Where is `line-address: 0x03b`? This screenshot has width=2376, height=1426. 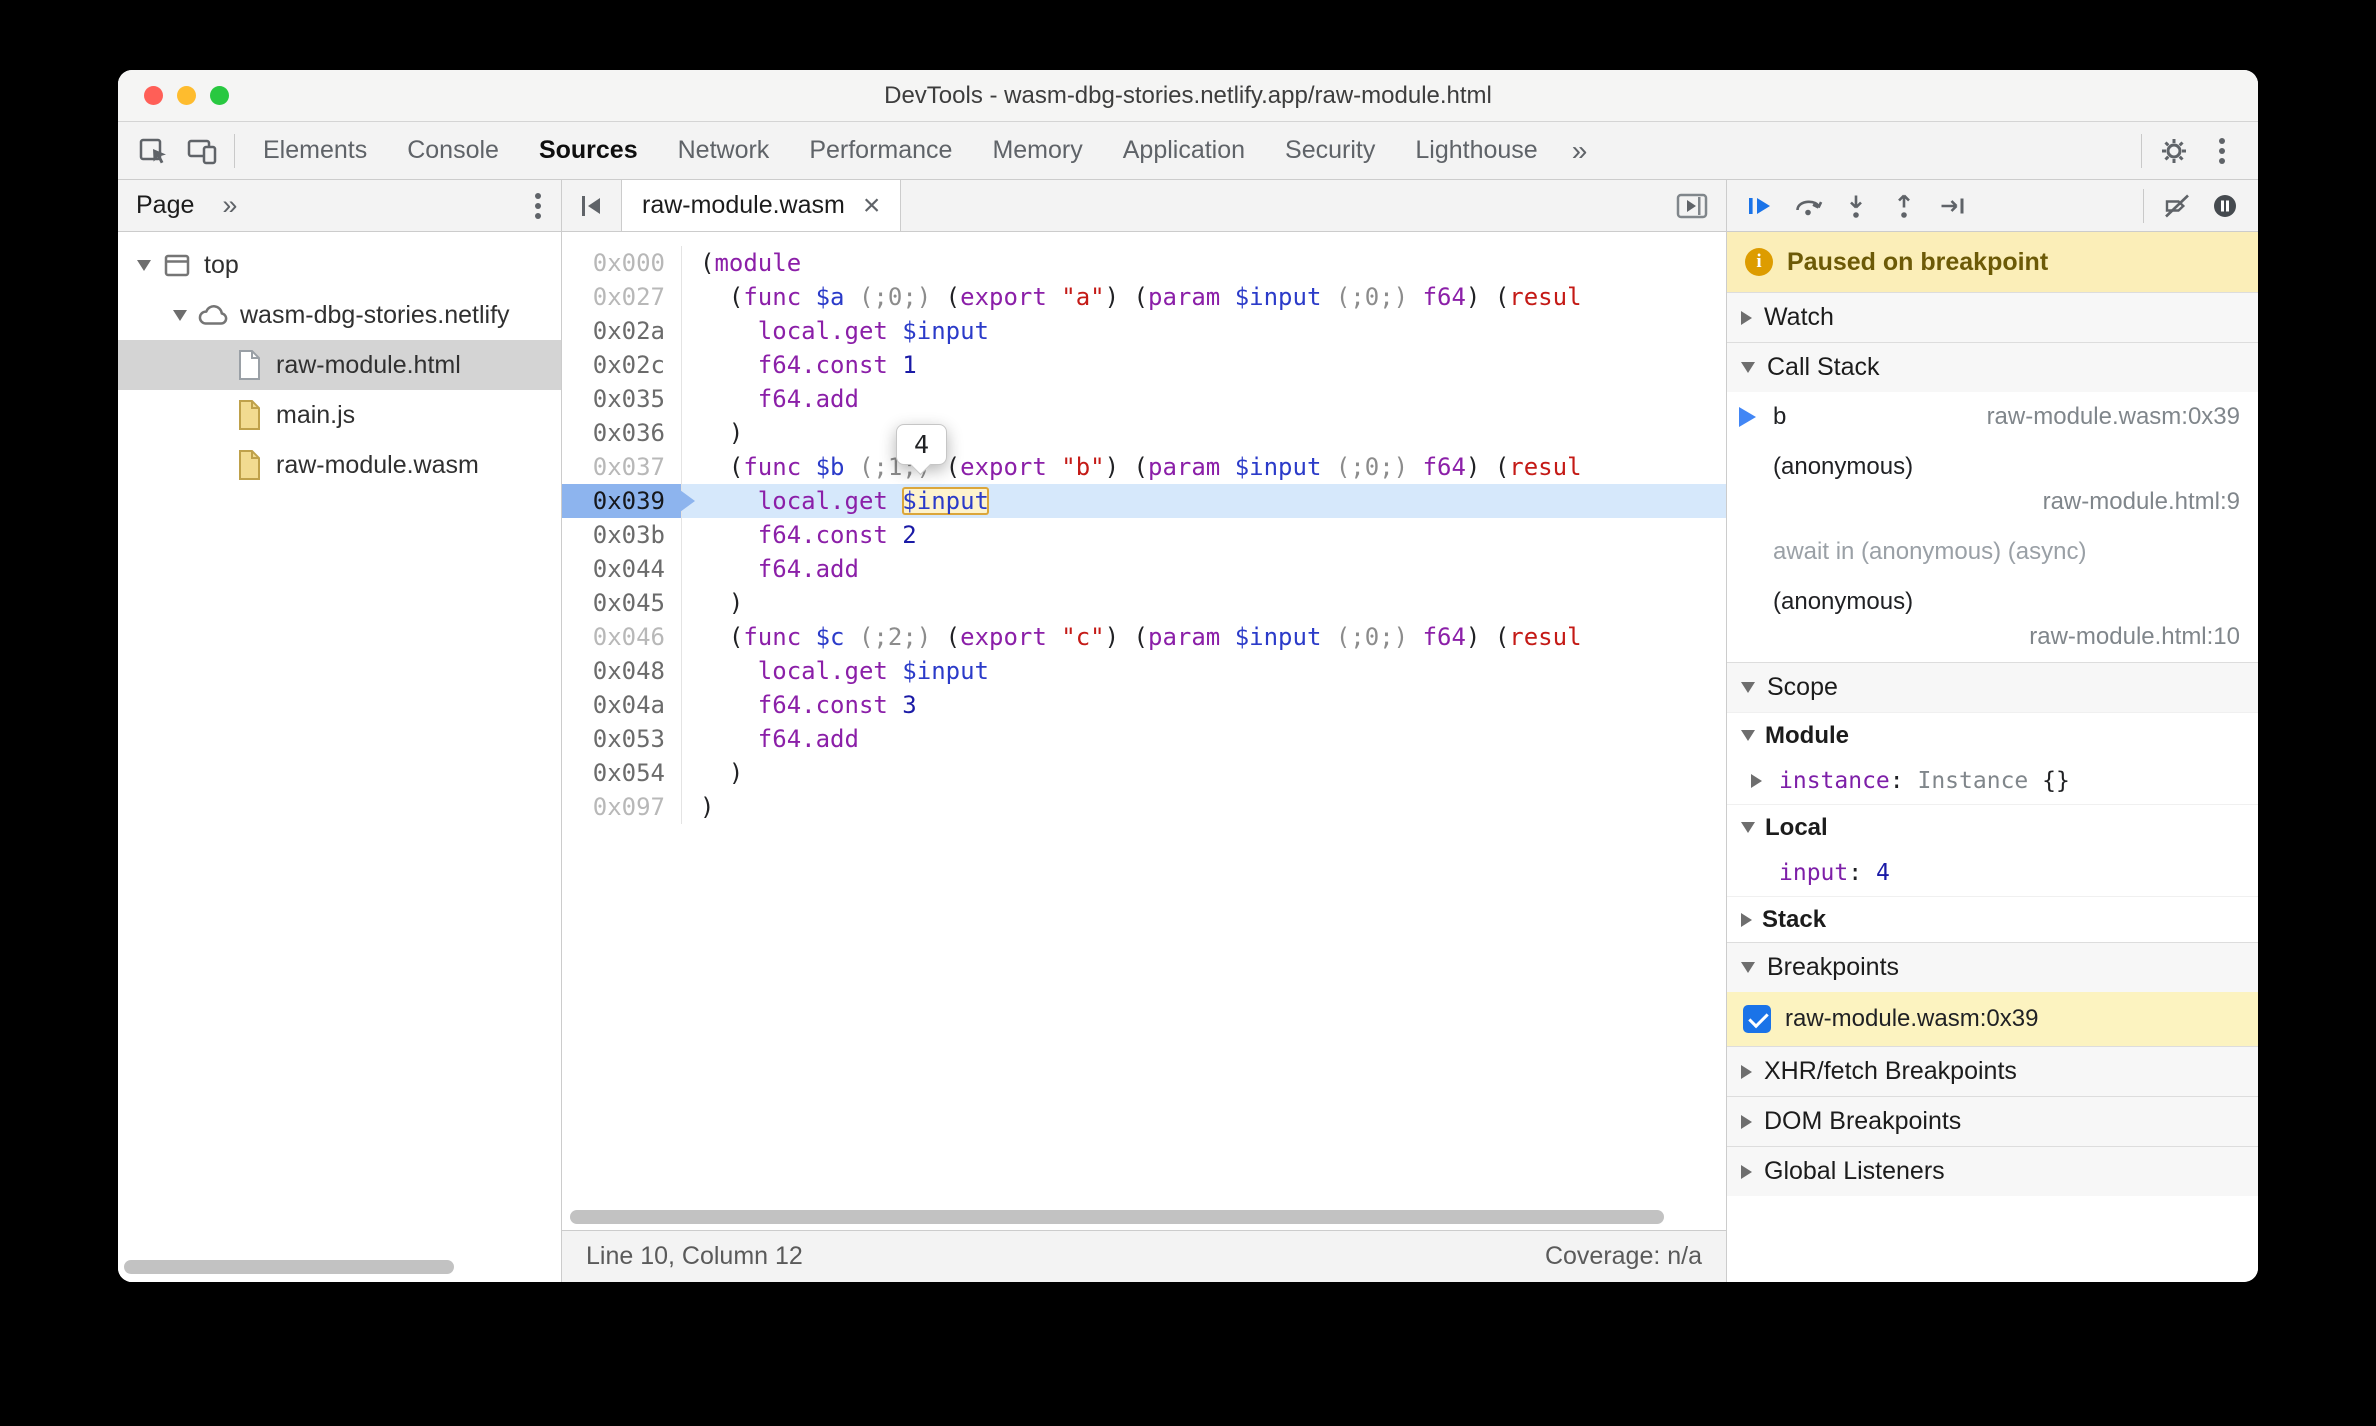 line-address: 0x03b is located at coordinates (622, 535).